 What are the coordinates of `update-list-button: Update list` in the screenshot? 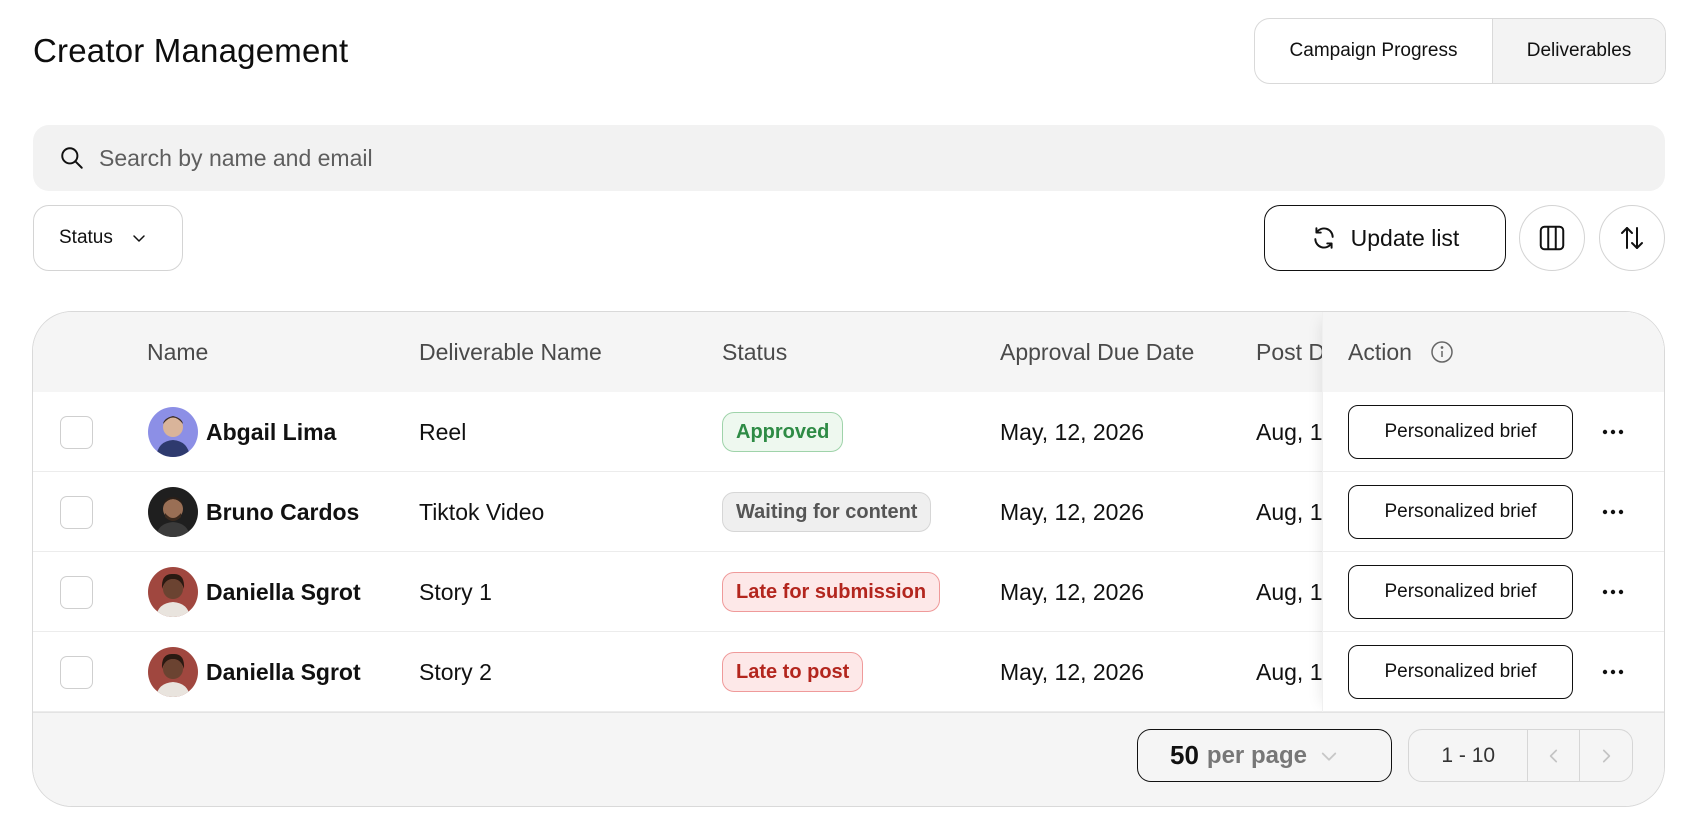 It's located at (1385, 238).